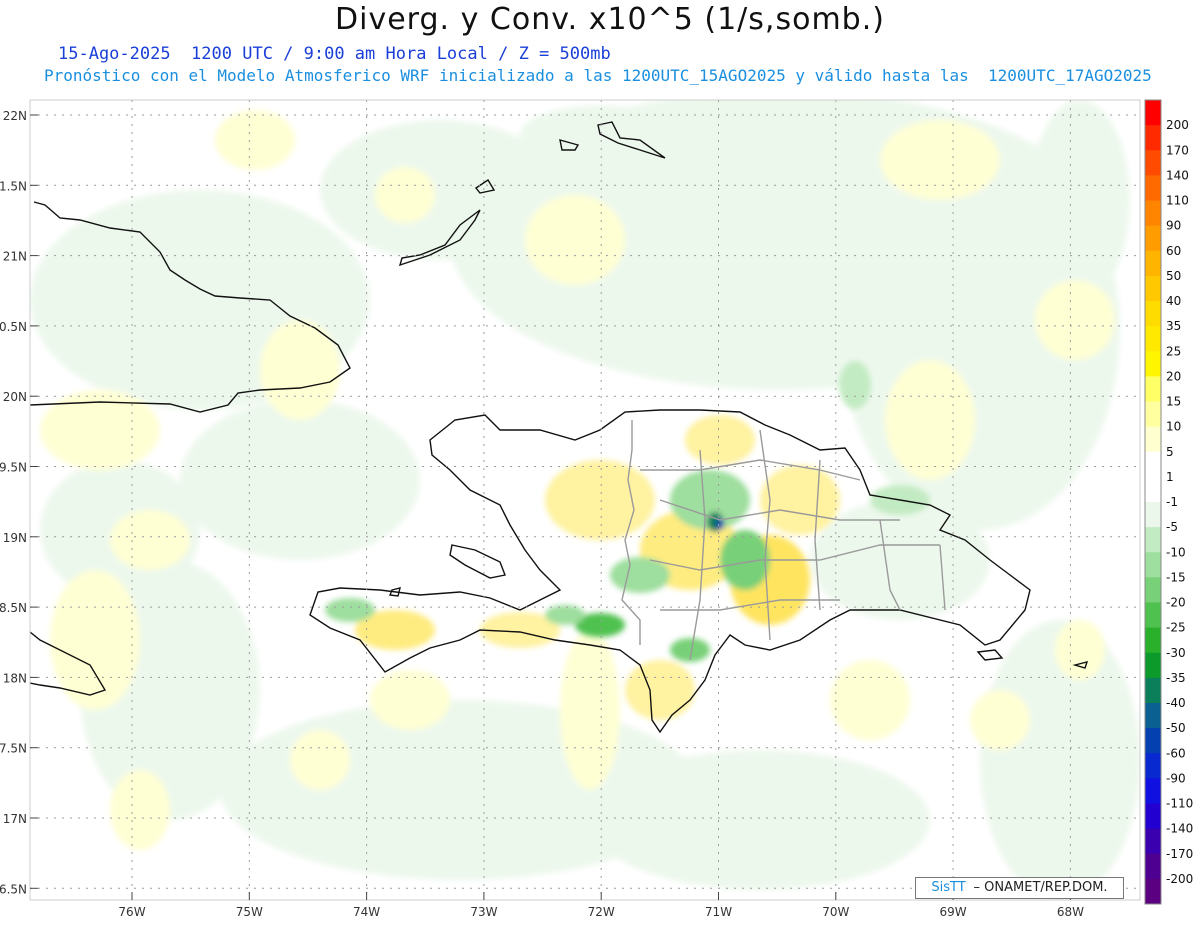 Image resolution: width=1200 pixels, height=927 pixels. I want to click on sistt-brand: SisTT, so click(948, 887).